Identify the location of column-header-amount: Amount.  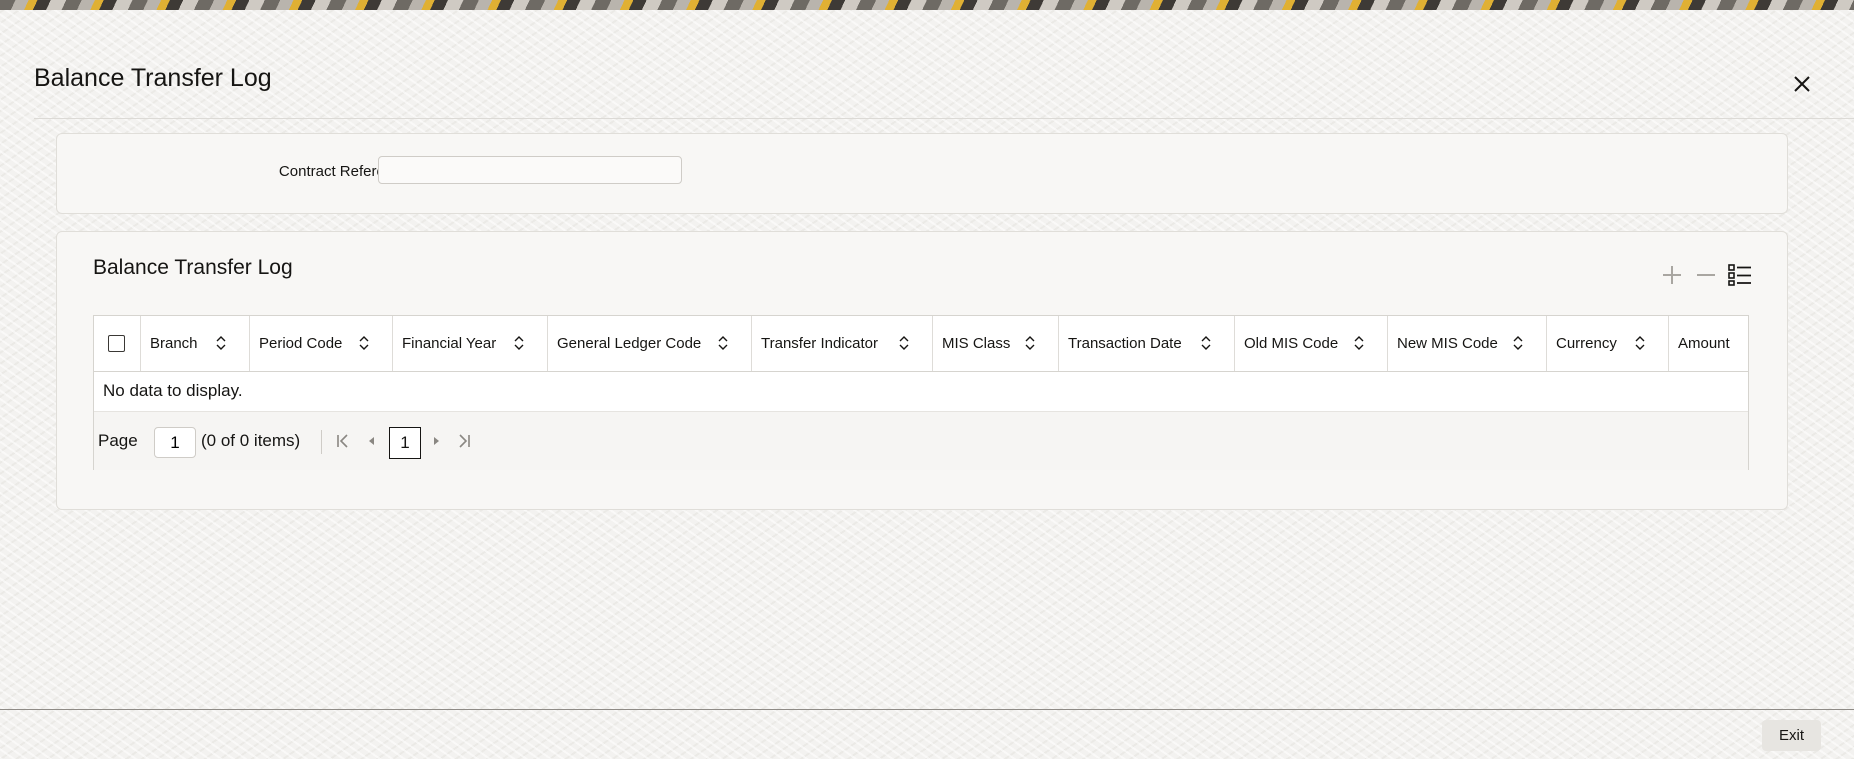
(1708, 343).